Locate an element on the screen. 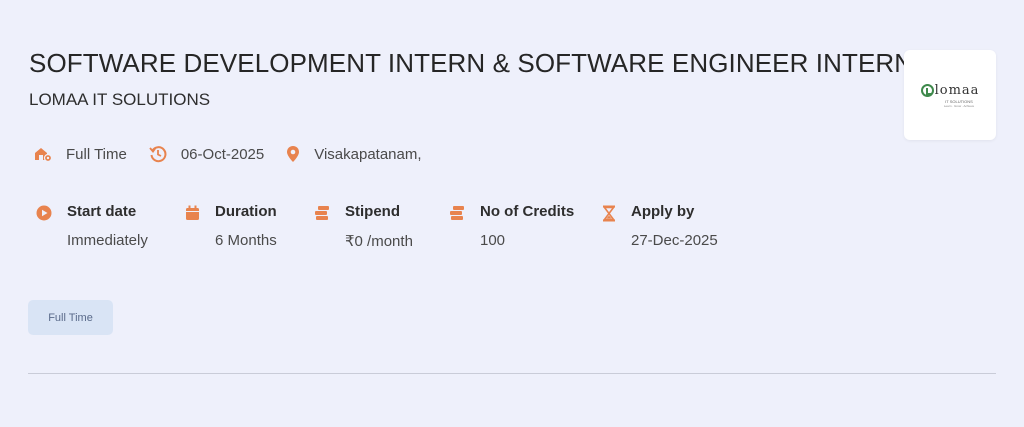 This screenshot has height=427, width=1024. divider is located at coordinates (512, 373).